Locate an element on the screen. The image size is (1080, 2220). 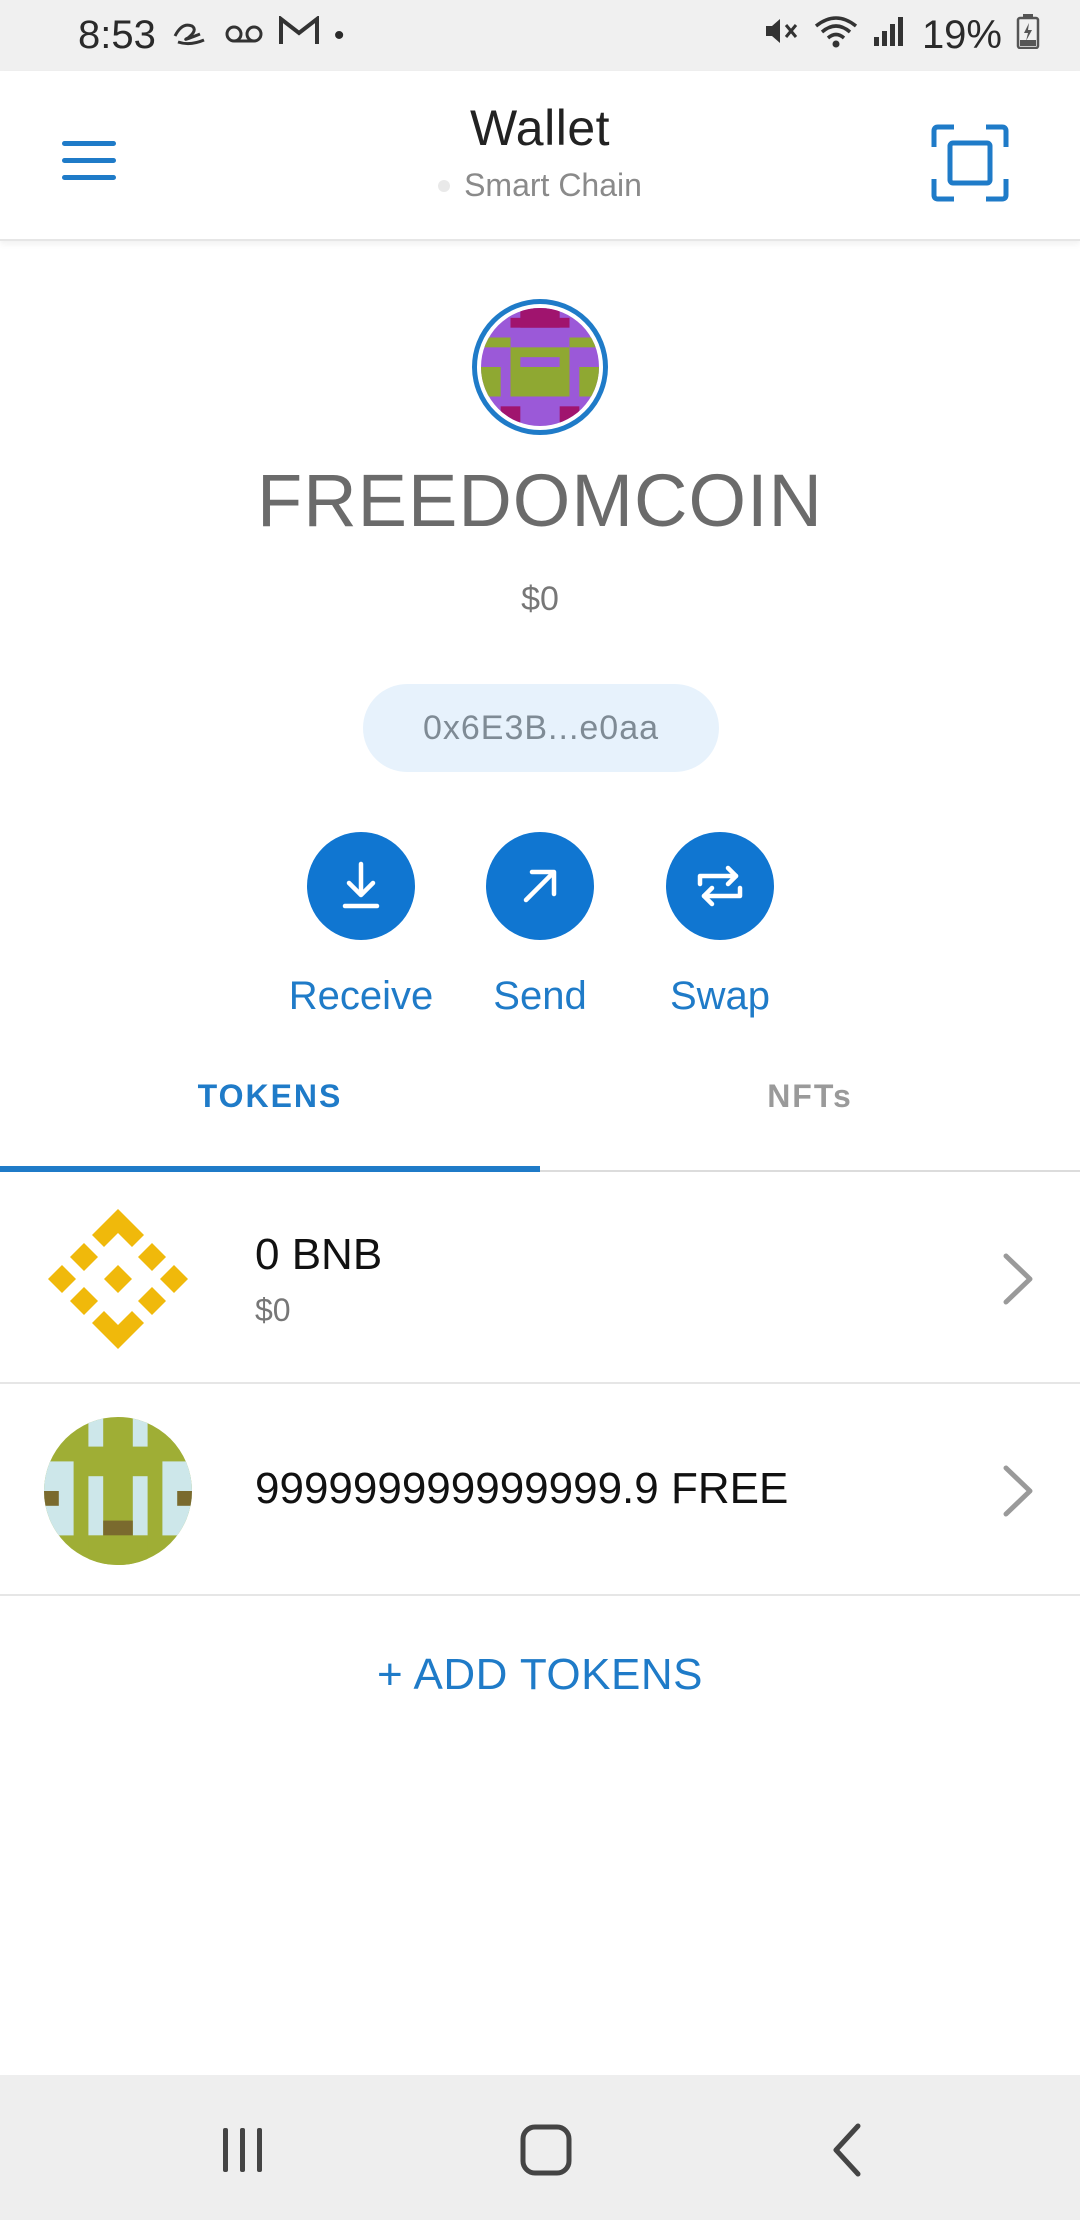
network-indicator: Smart Chain is located at coordinates (540, 185).